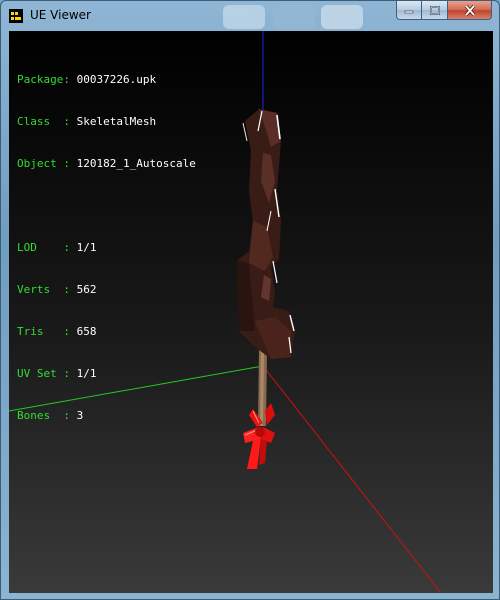 The image size is (500, 600). Describe the element at coordinates (86, 289) in the screenshot. I see `info-value: 562` at that location.